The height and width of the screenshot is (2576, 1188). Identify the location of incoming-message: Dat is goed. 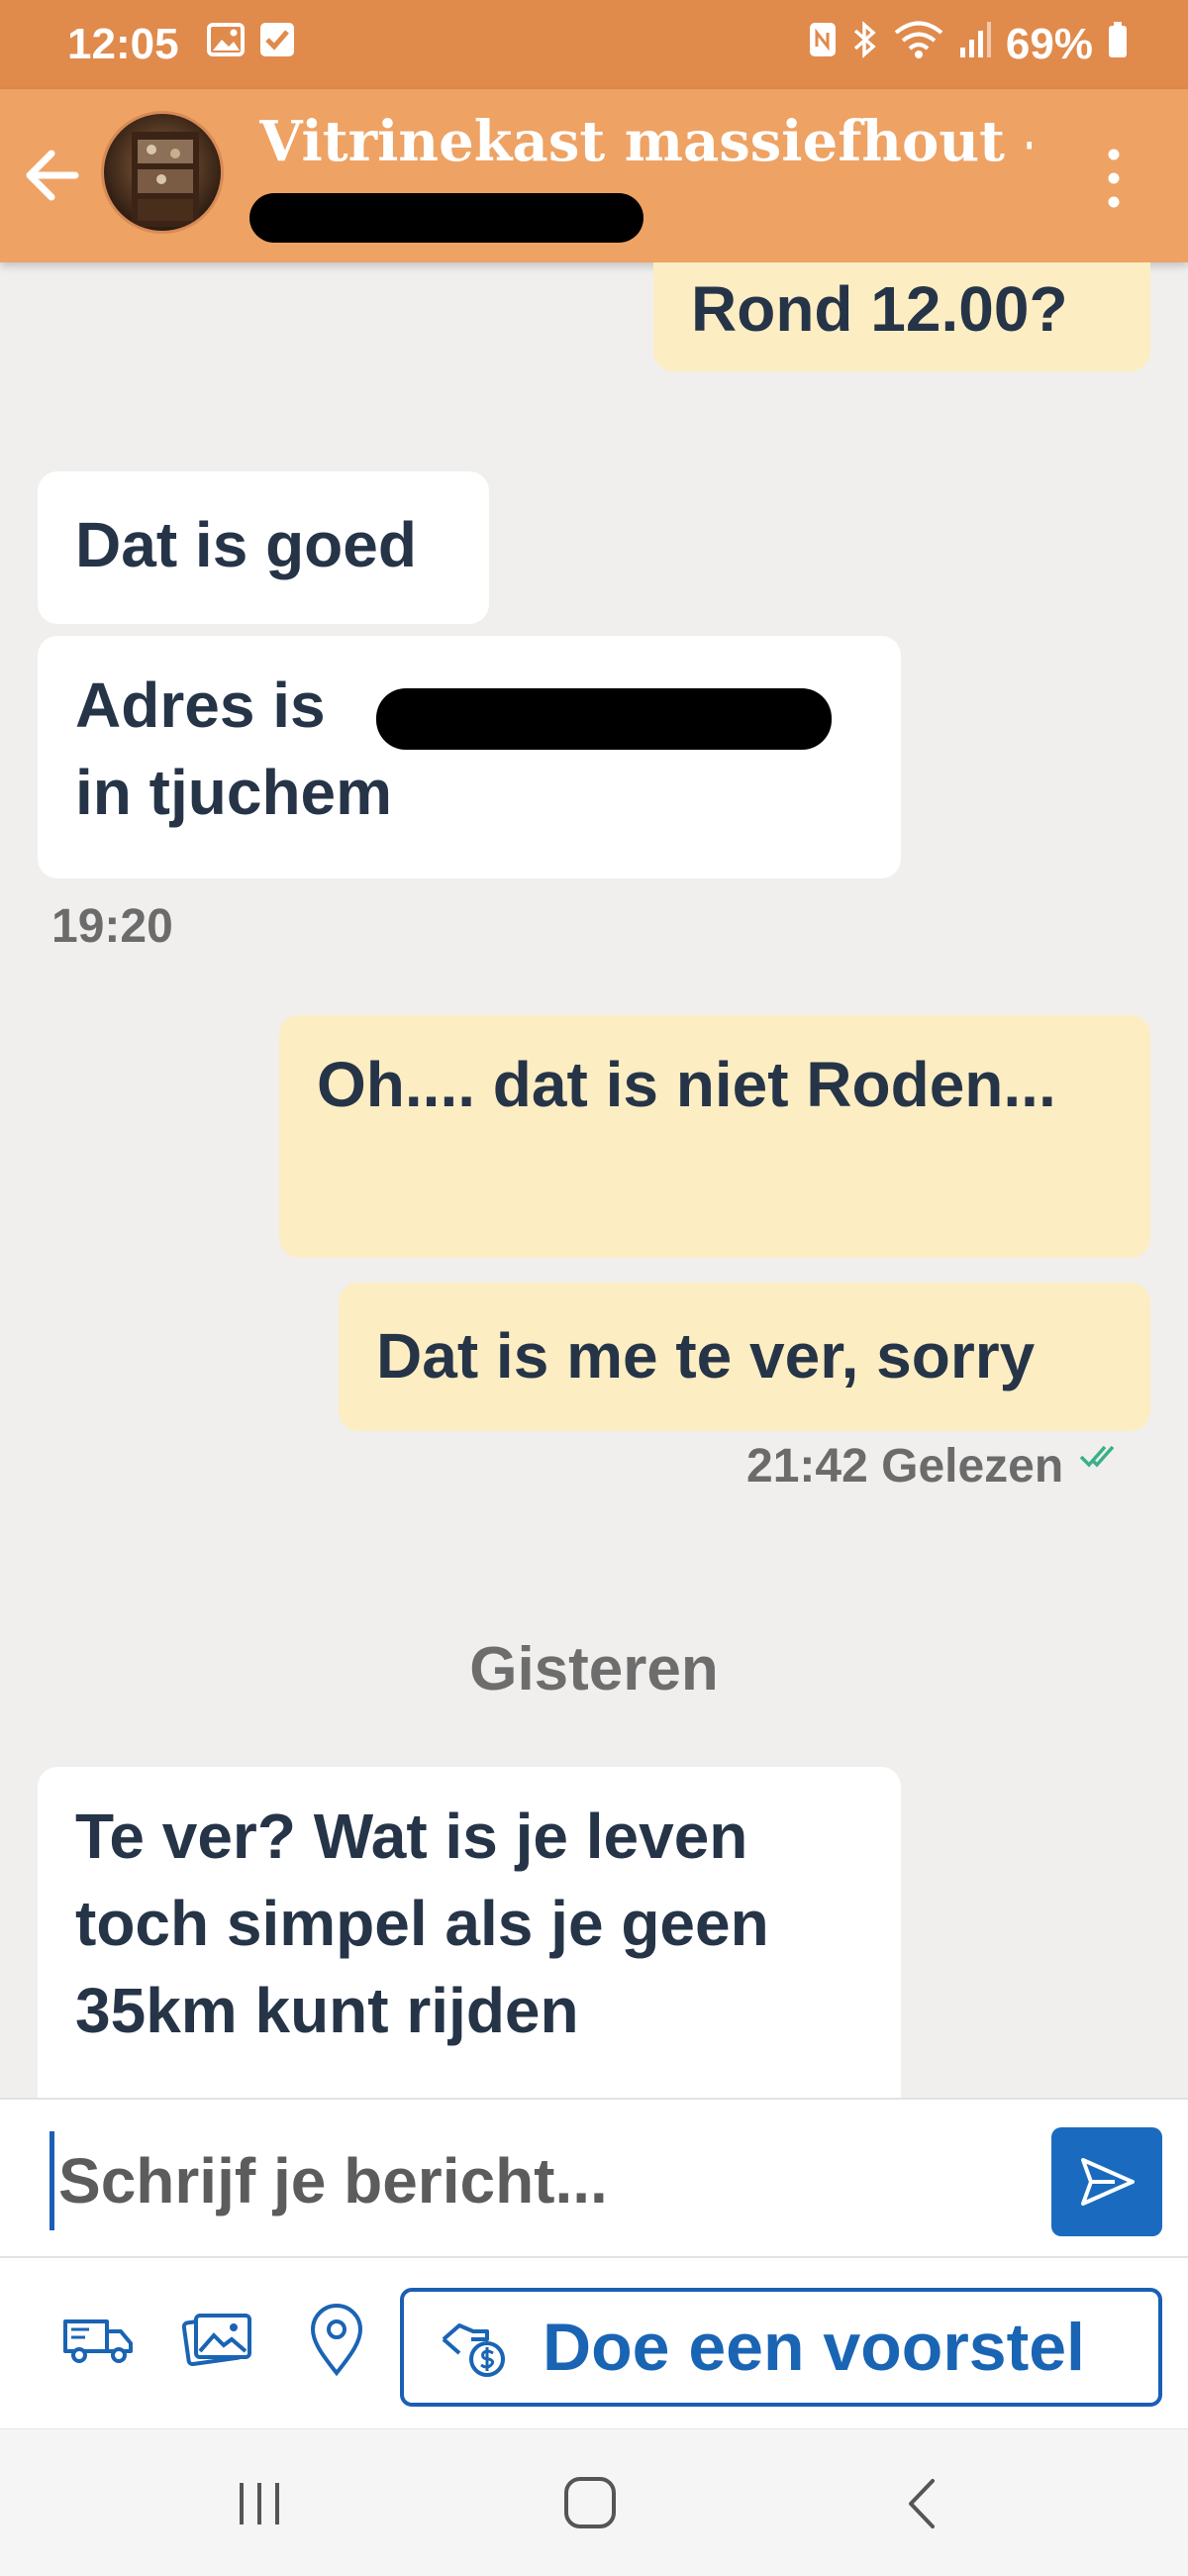
(263, 547).